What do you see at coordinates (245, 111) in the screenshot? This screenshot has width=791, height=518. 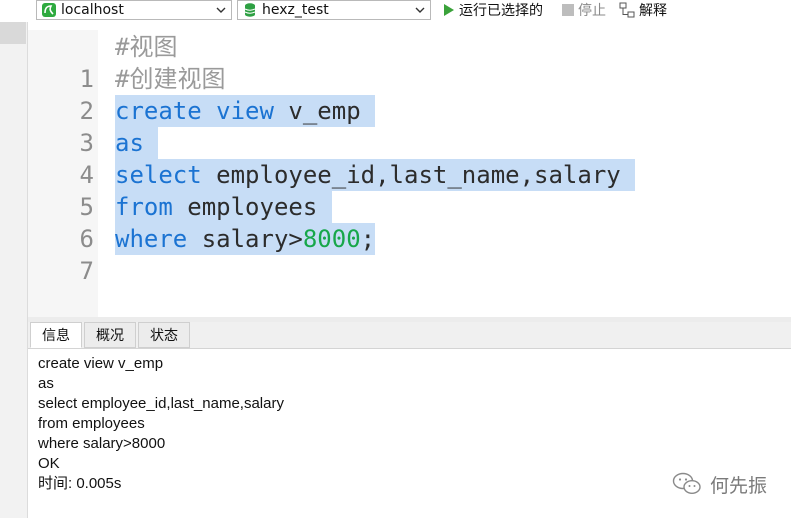 I see `keyword: view` at bounding box center [245, 111].